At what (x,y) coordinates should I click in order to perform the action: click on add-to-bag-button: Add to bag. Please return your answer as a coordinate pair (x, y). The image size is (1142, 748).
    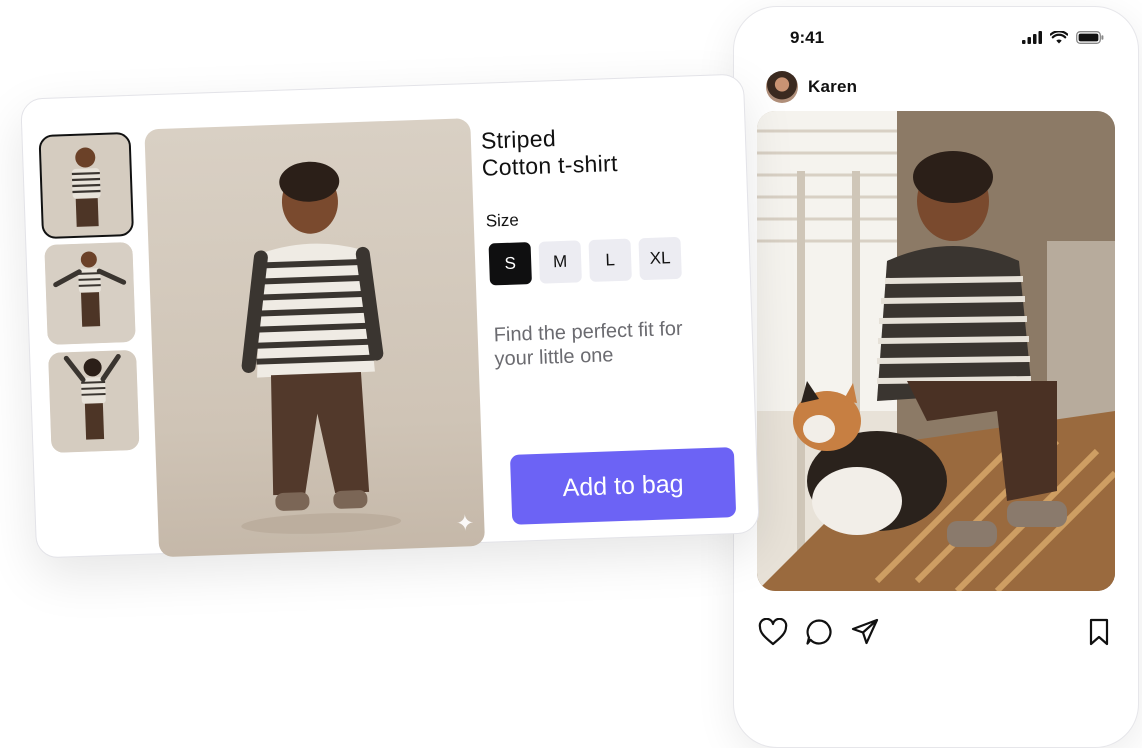
    Looking at the image, I should click on (623, 486).